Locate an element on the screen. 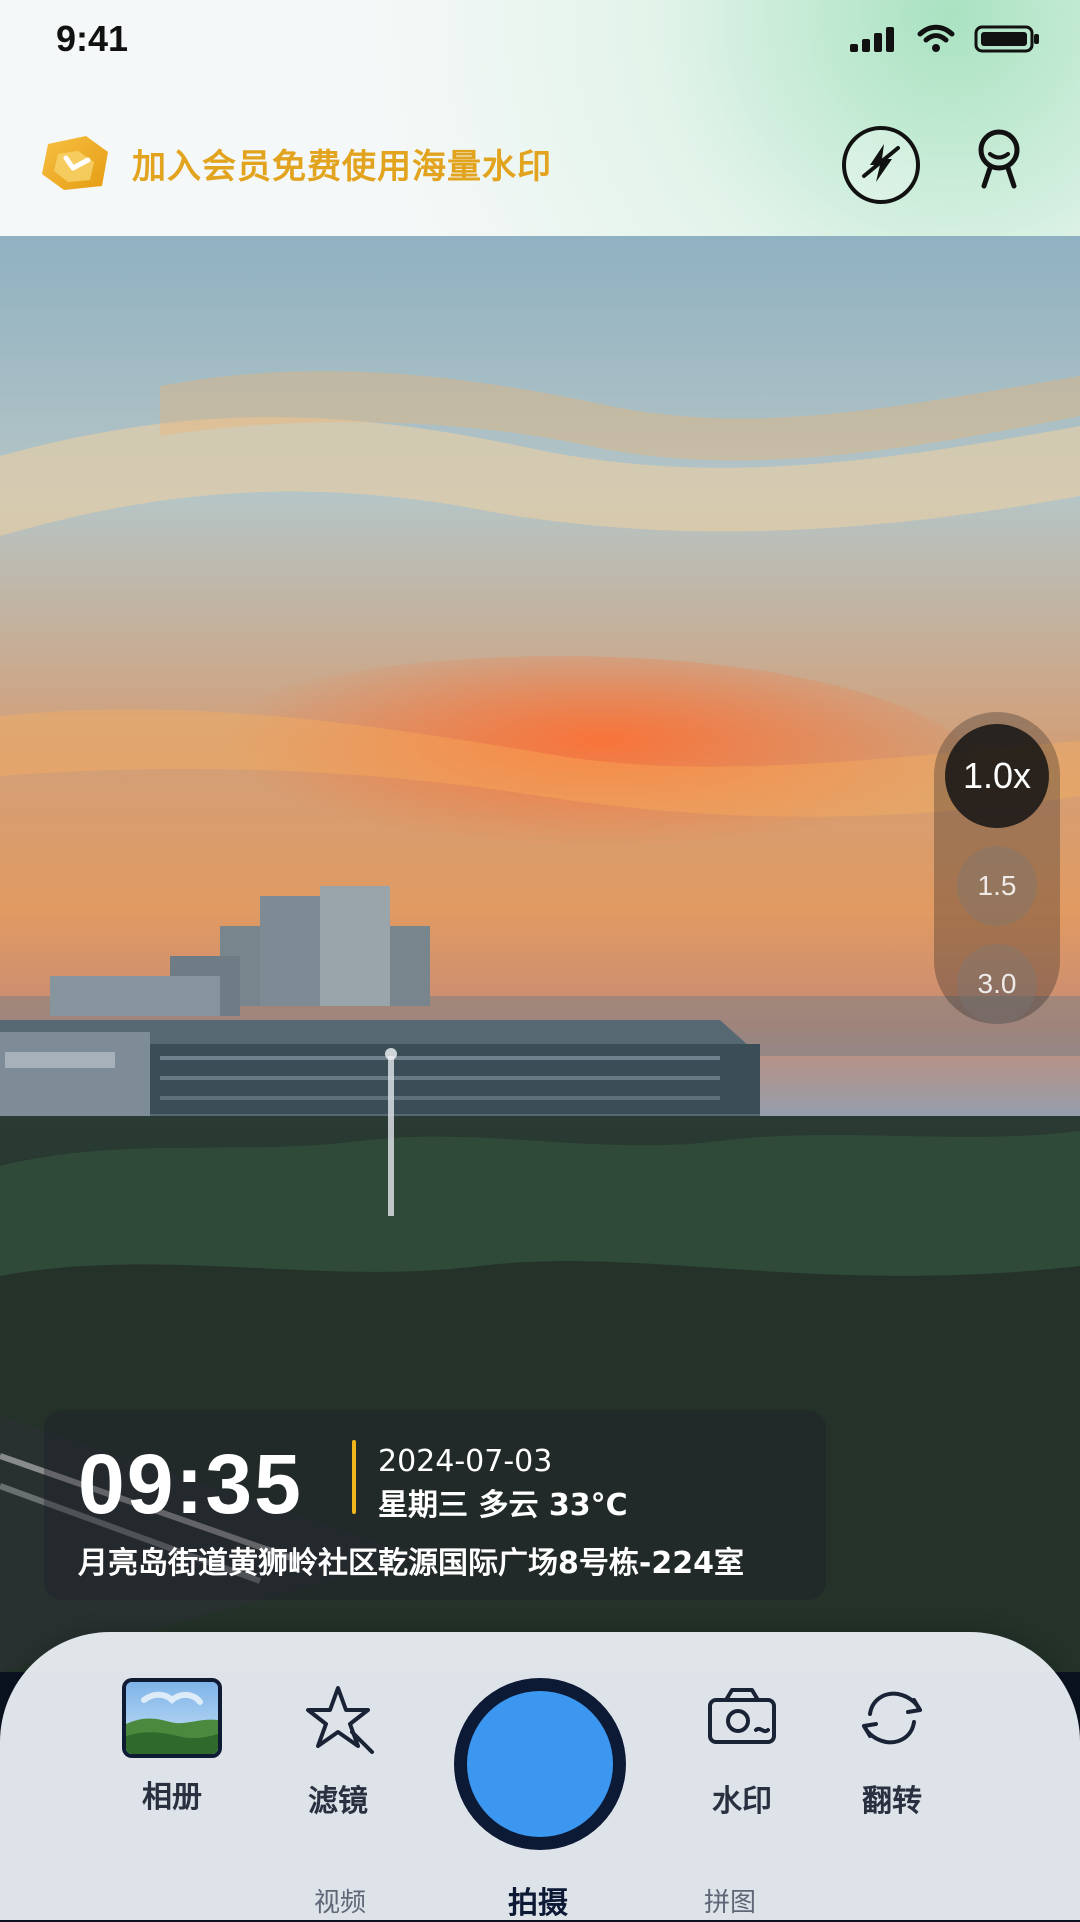 The image size is (1080, 1922). flip-label: 翻转 is located at coordinates (892, 1801).